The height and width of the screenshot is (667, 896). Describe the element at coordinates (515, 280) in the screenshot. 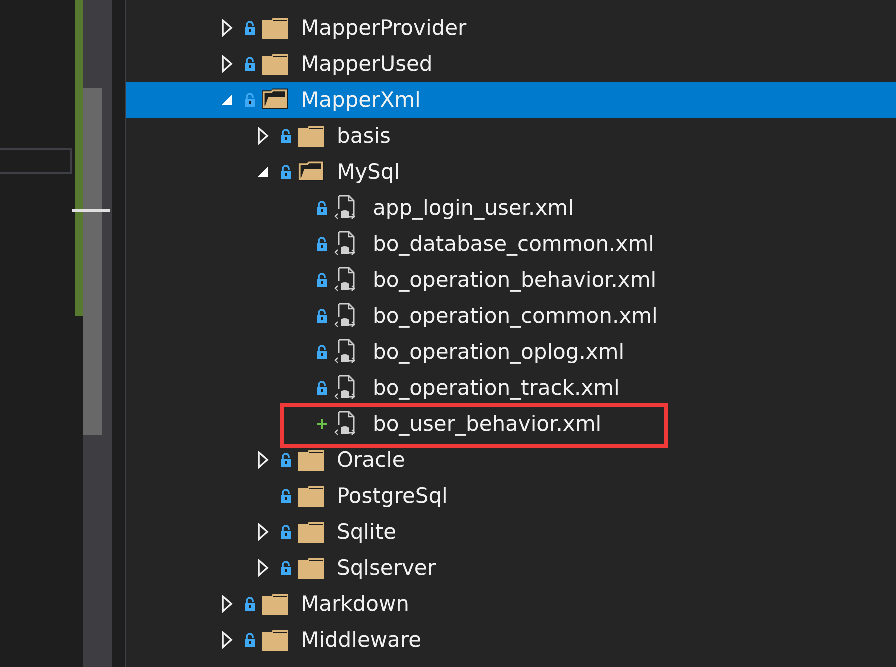

I see `tree-item-label: bo_operation_behavior.xml` at that location.